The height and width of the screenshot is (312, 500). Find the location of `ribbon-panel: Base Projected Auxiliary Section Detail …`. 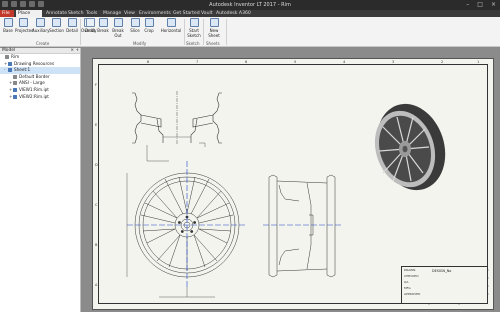

ribbon-panel: Base Projected Auxiliary Section Detail … is located at coordinates (250, 32).